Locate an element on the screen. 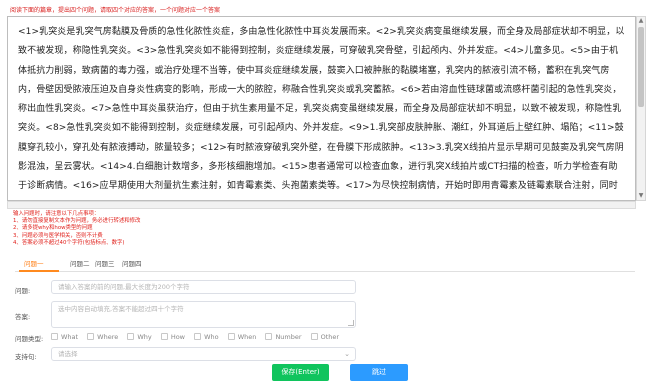 Image resolution: width=655 pixels, height=382 pixels. tab-question-3: 问题三 is located at coordinates (105, 263).